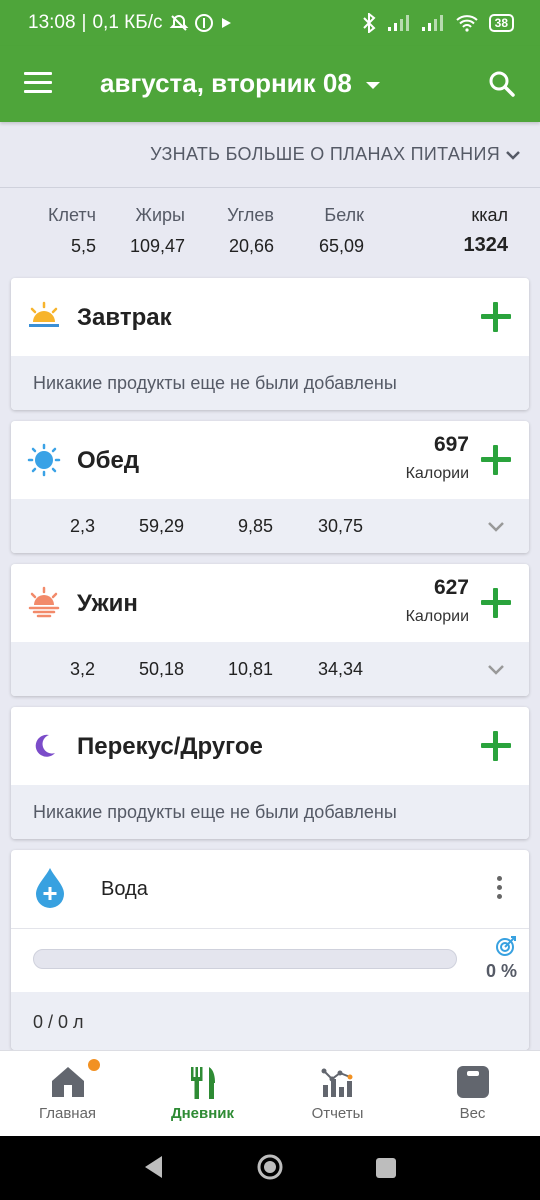 The image size is (540, 1200). I want to click on meal-fat: 50,18, so click(161, 669).